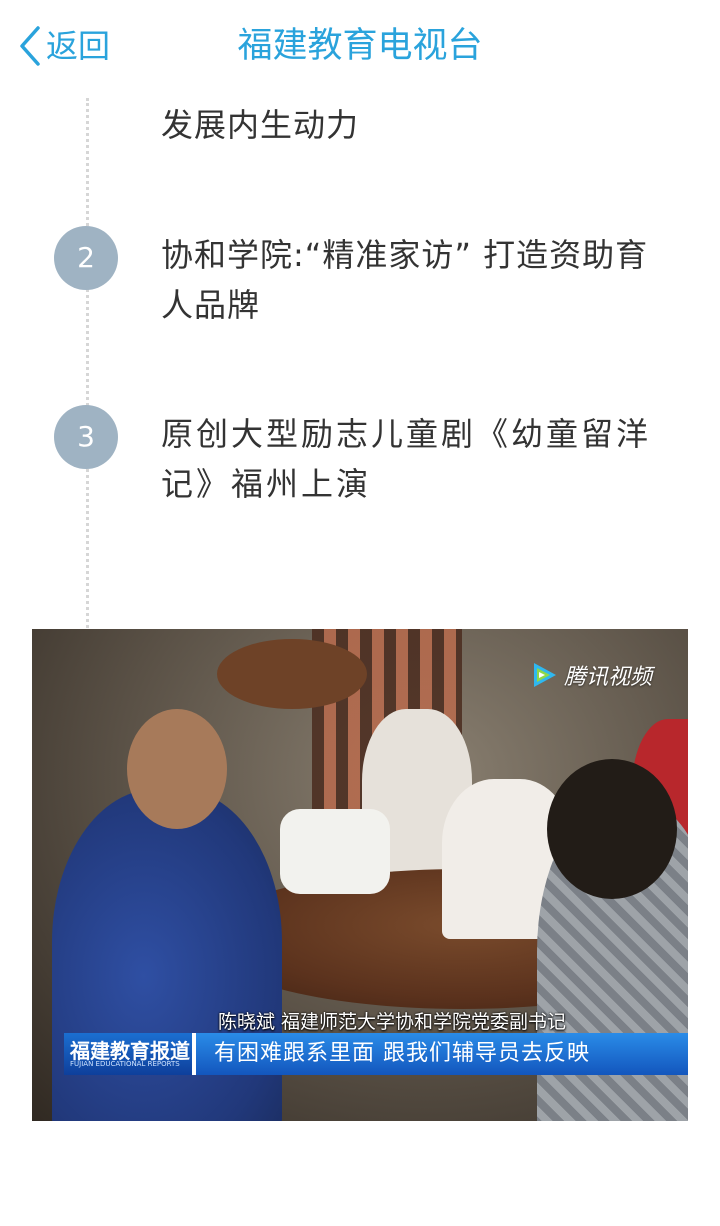 Image resolution: width=720 pixels, height=1226 pixels. What do you see at coordinates (406, 459) in the screenshot?
I see `list-item-title: 原创大型励志儿童剧《幼童留洋记》福州上演` at bounding box center [406, 459].